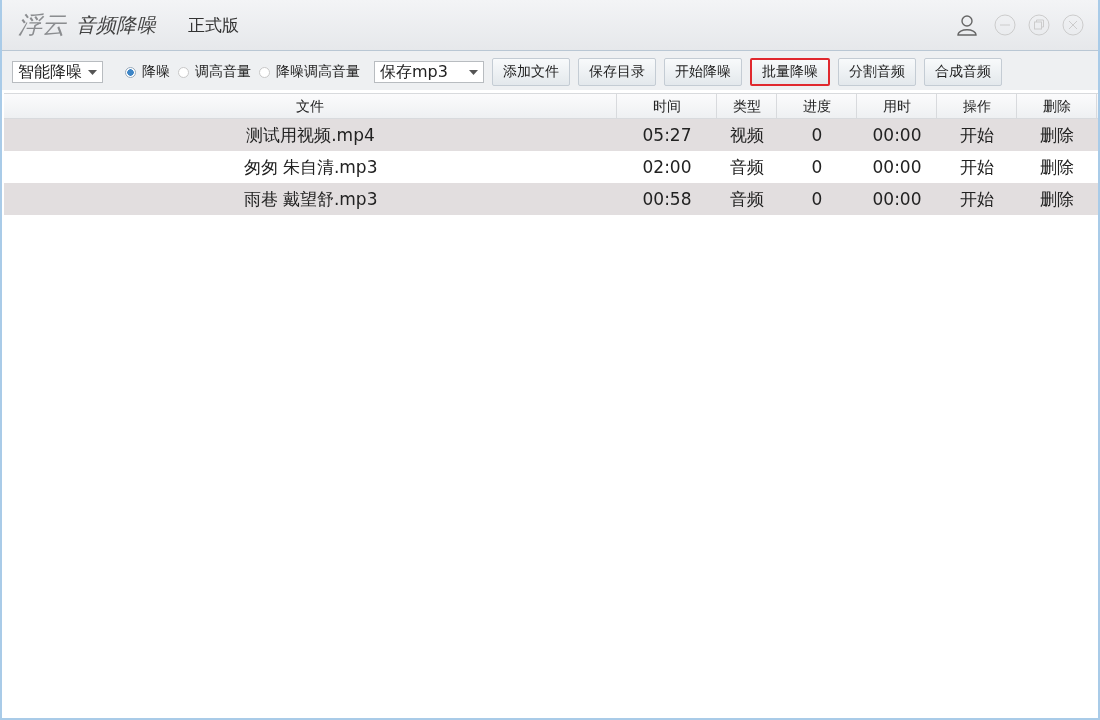  What do you see at coordinates (310, 106) in the screenshot?
I see `column-header: 文件` at bounding box center [310, 106].